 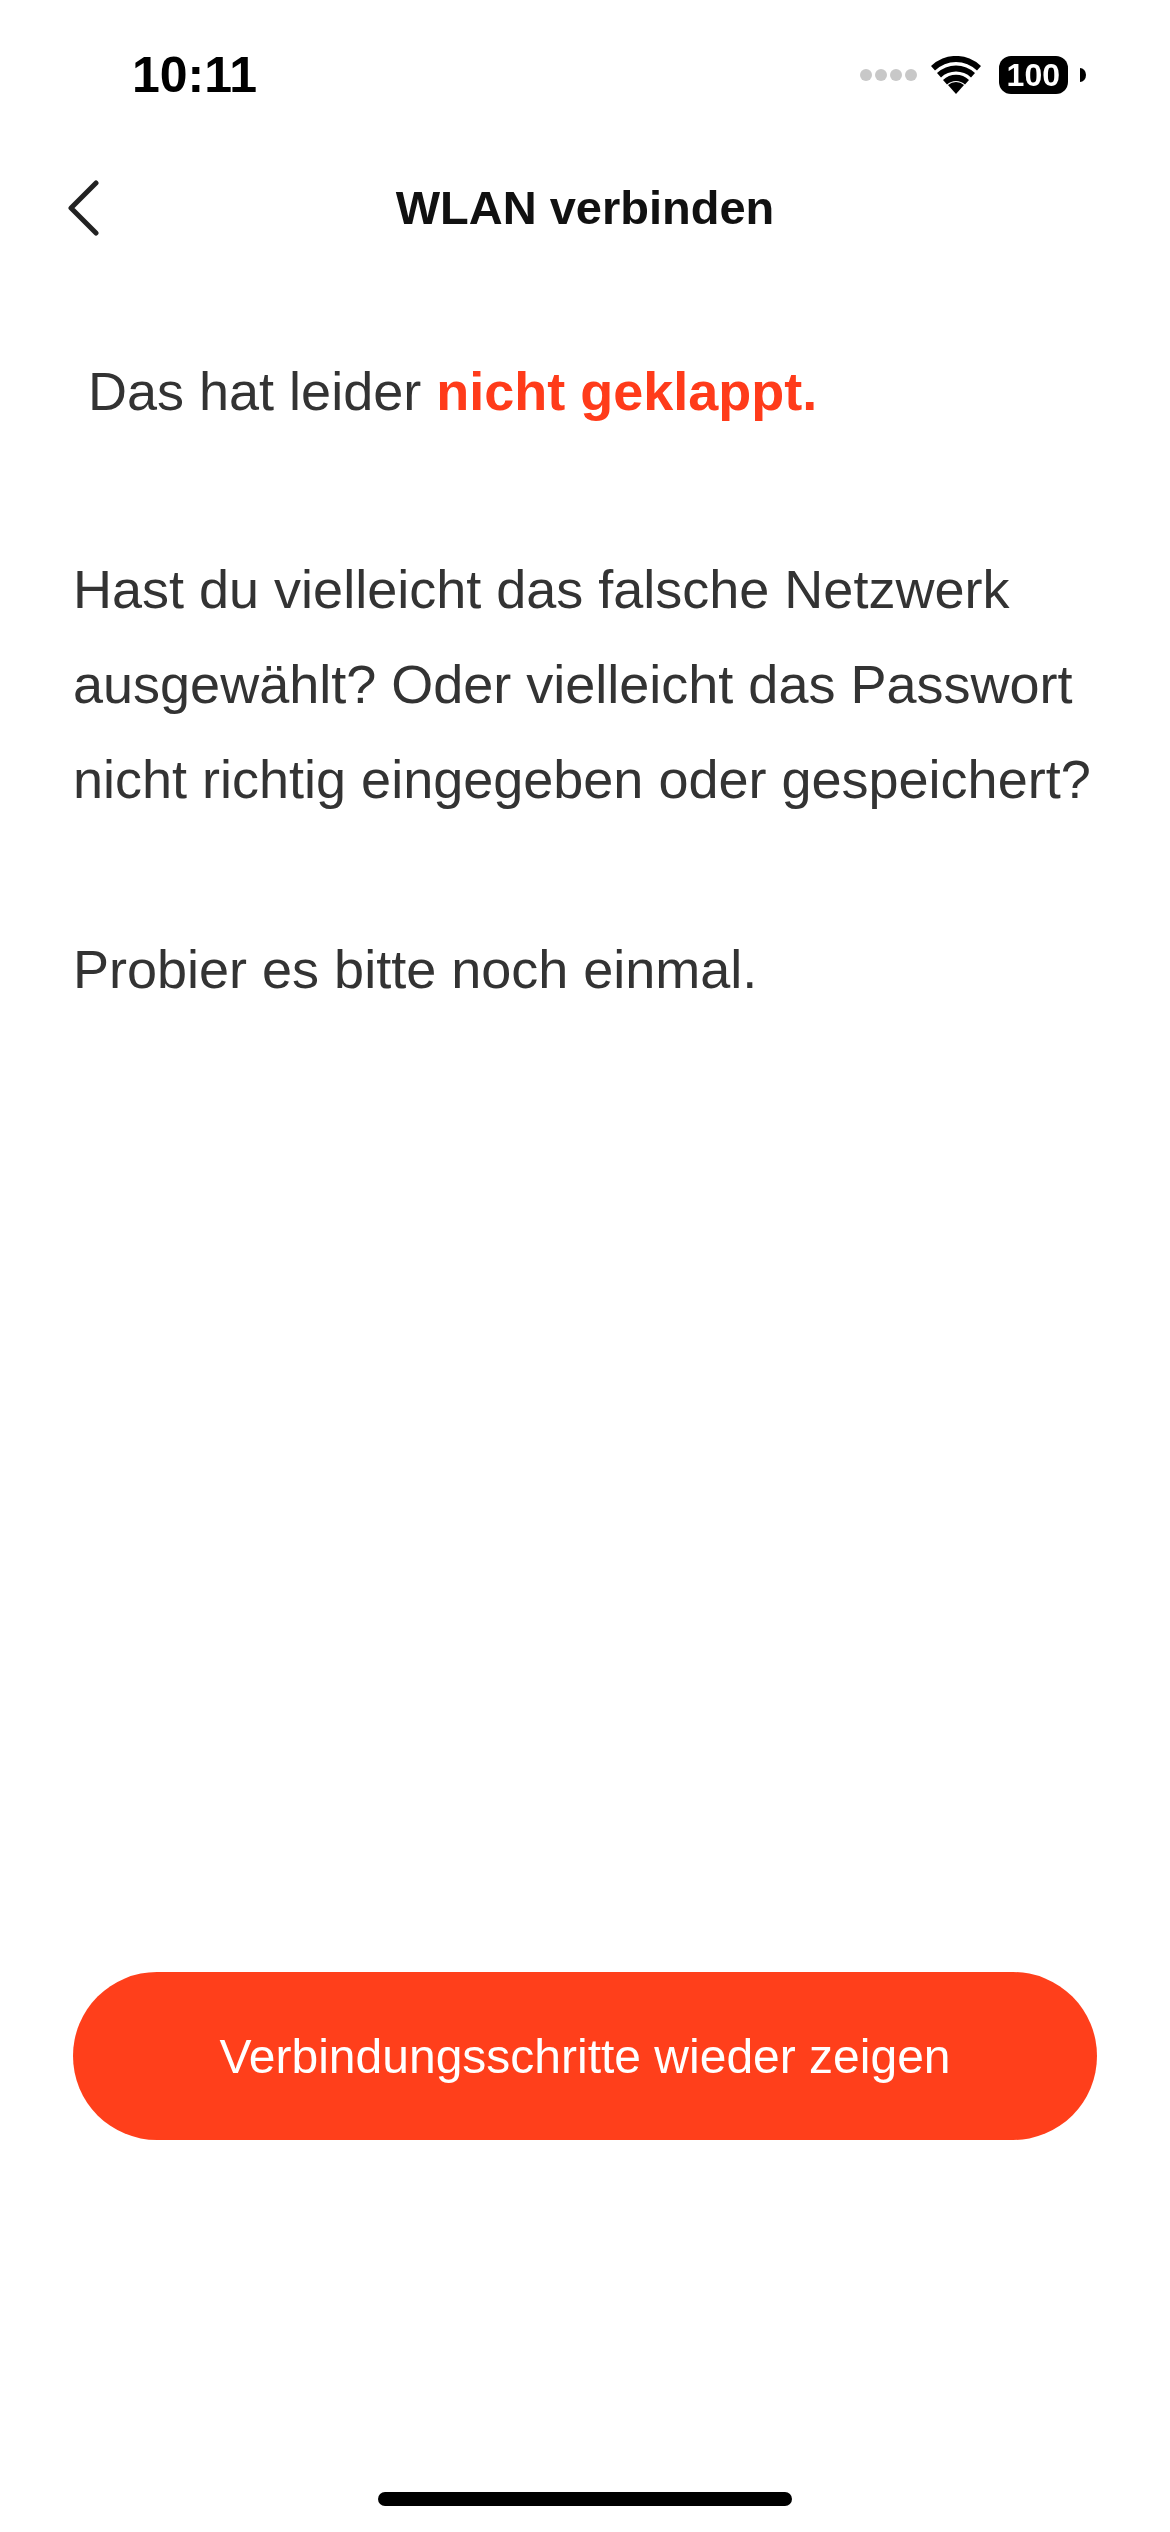 I want to click on battery-level: 100, so click(x=1033, y=75).